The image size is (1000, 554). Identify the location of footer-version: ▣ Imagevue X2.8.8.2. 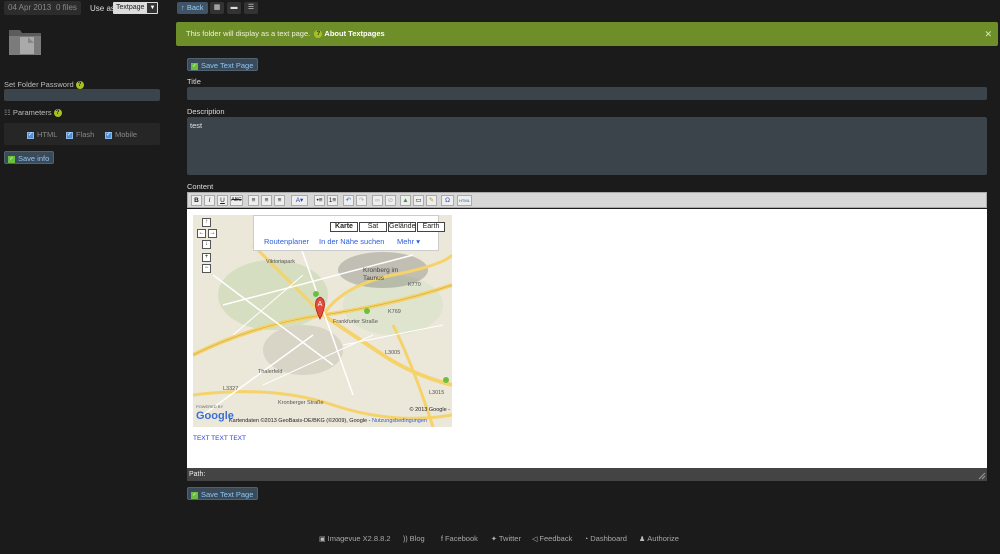
(355, 538).